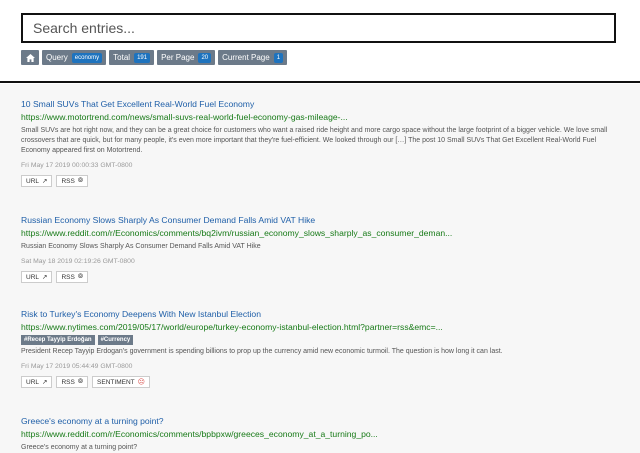  What do you see at coordinates (122, 57) in the screenshot?
I see `total-label: Total` at bounding box center [122, 57].